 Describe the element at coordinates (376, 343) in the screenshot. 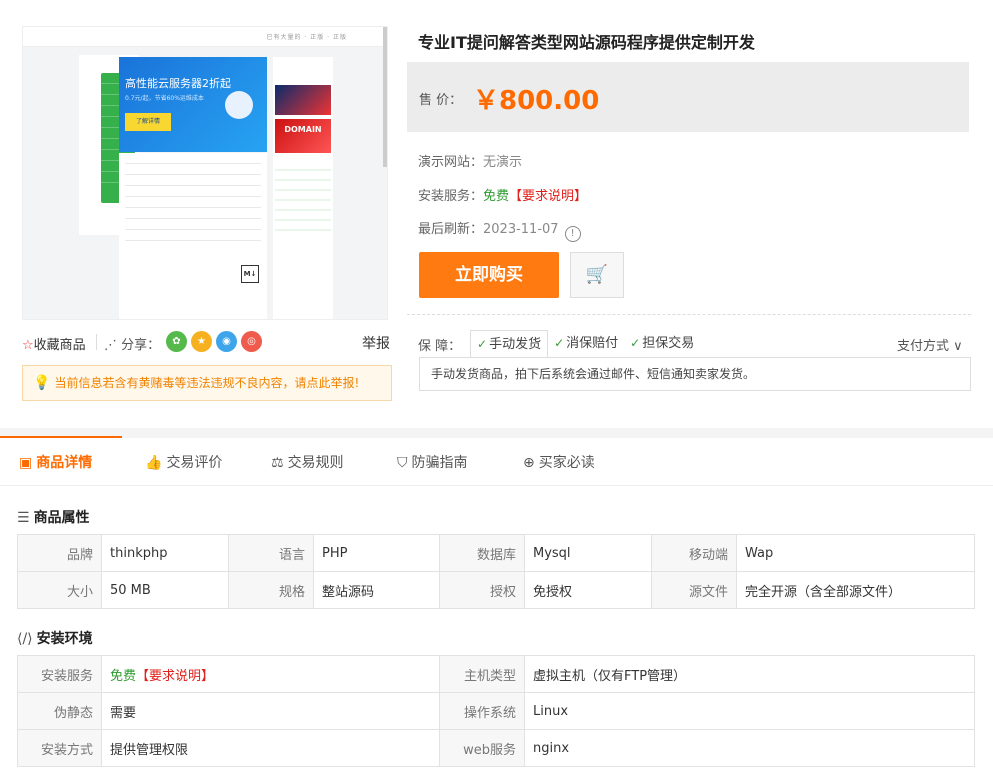

I see `report-link: 举报` at that location.